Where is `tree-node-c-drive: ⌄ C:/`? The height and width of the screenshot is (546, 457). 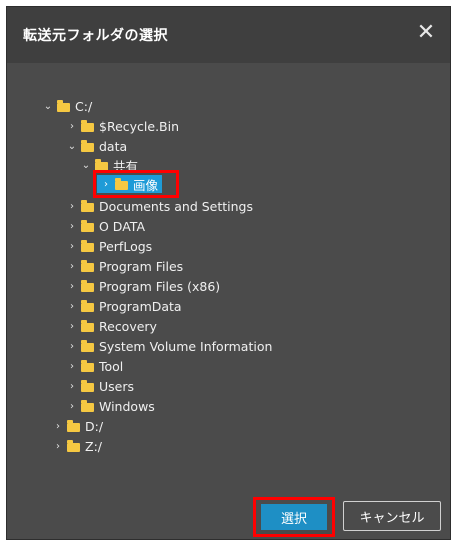
tree-node-c-drive: ⌄ C:/ is located at coordinates (67, 106).